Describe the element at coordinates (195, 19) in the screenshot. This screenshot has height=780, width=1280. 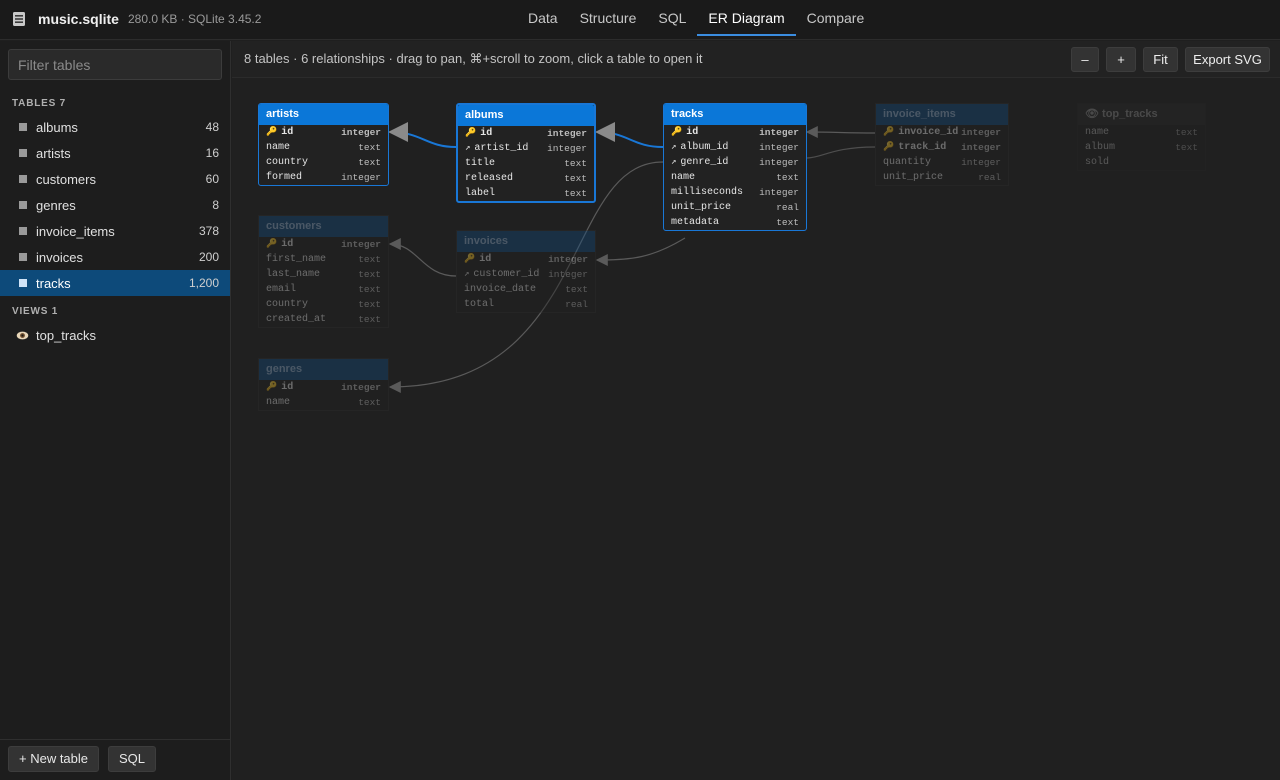
I see `file-meta: 280.0 KB · SQLite 3.45.2` at that location.